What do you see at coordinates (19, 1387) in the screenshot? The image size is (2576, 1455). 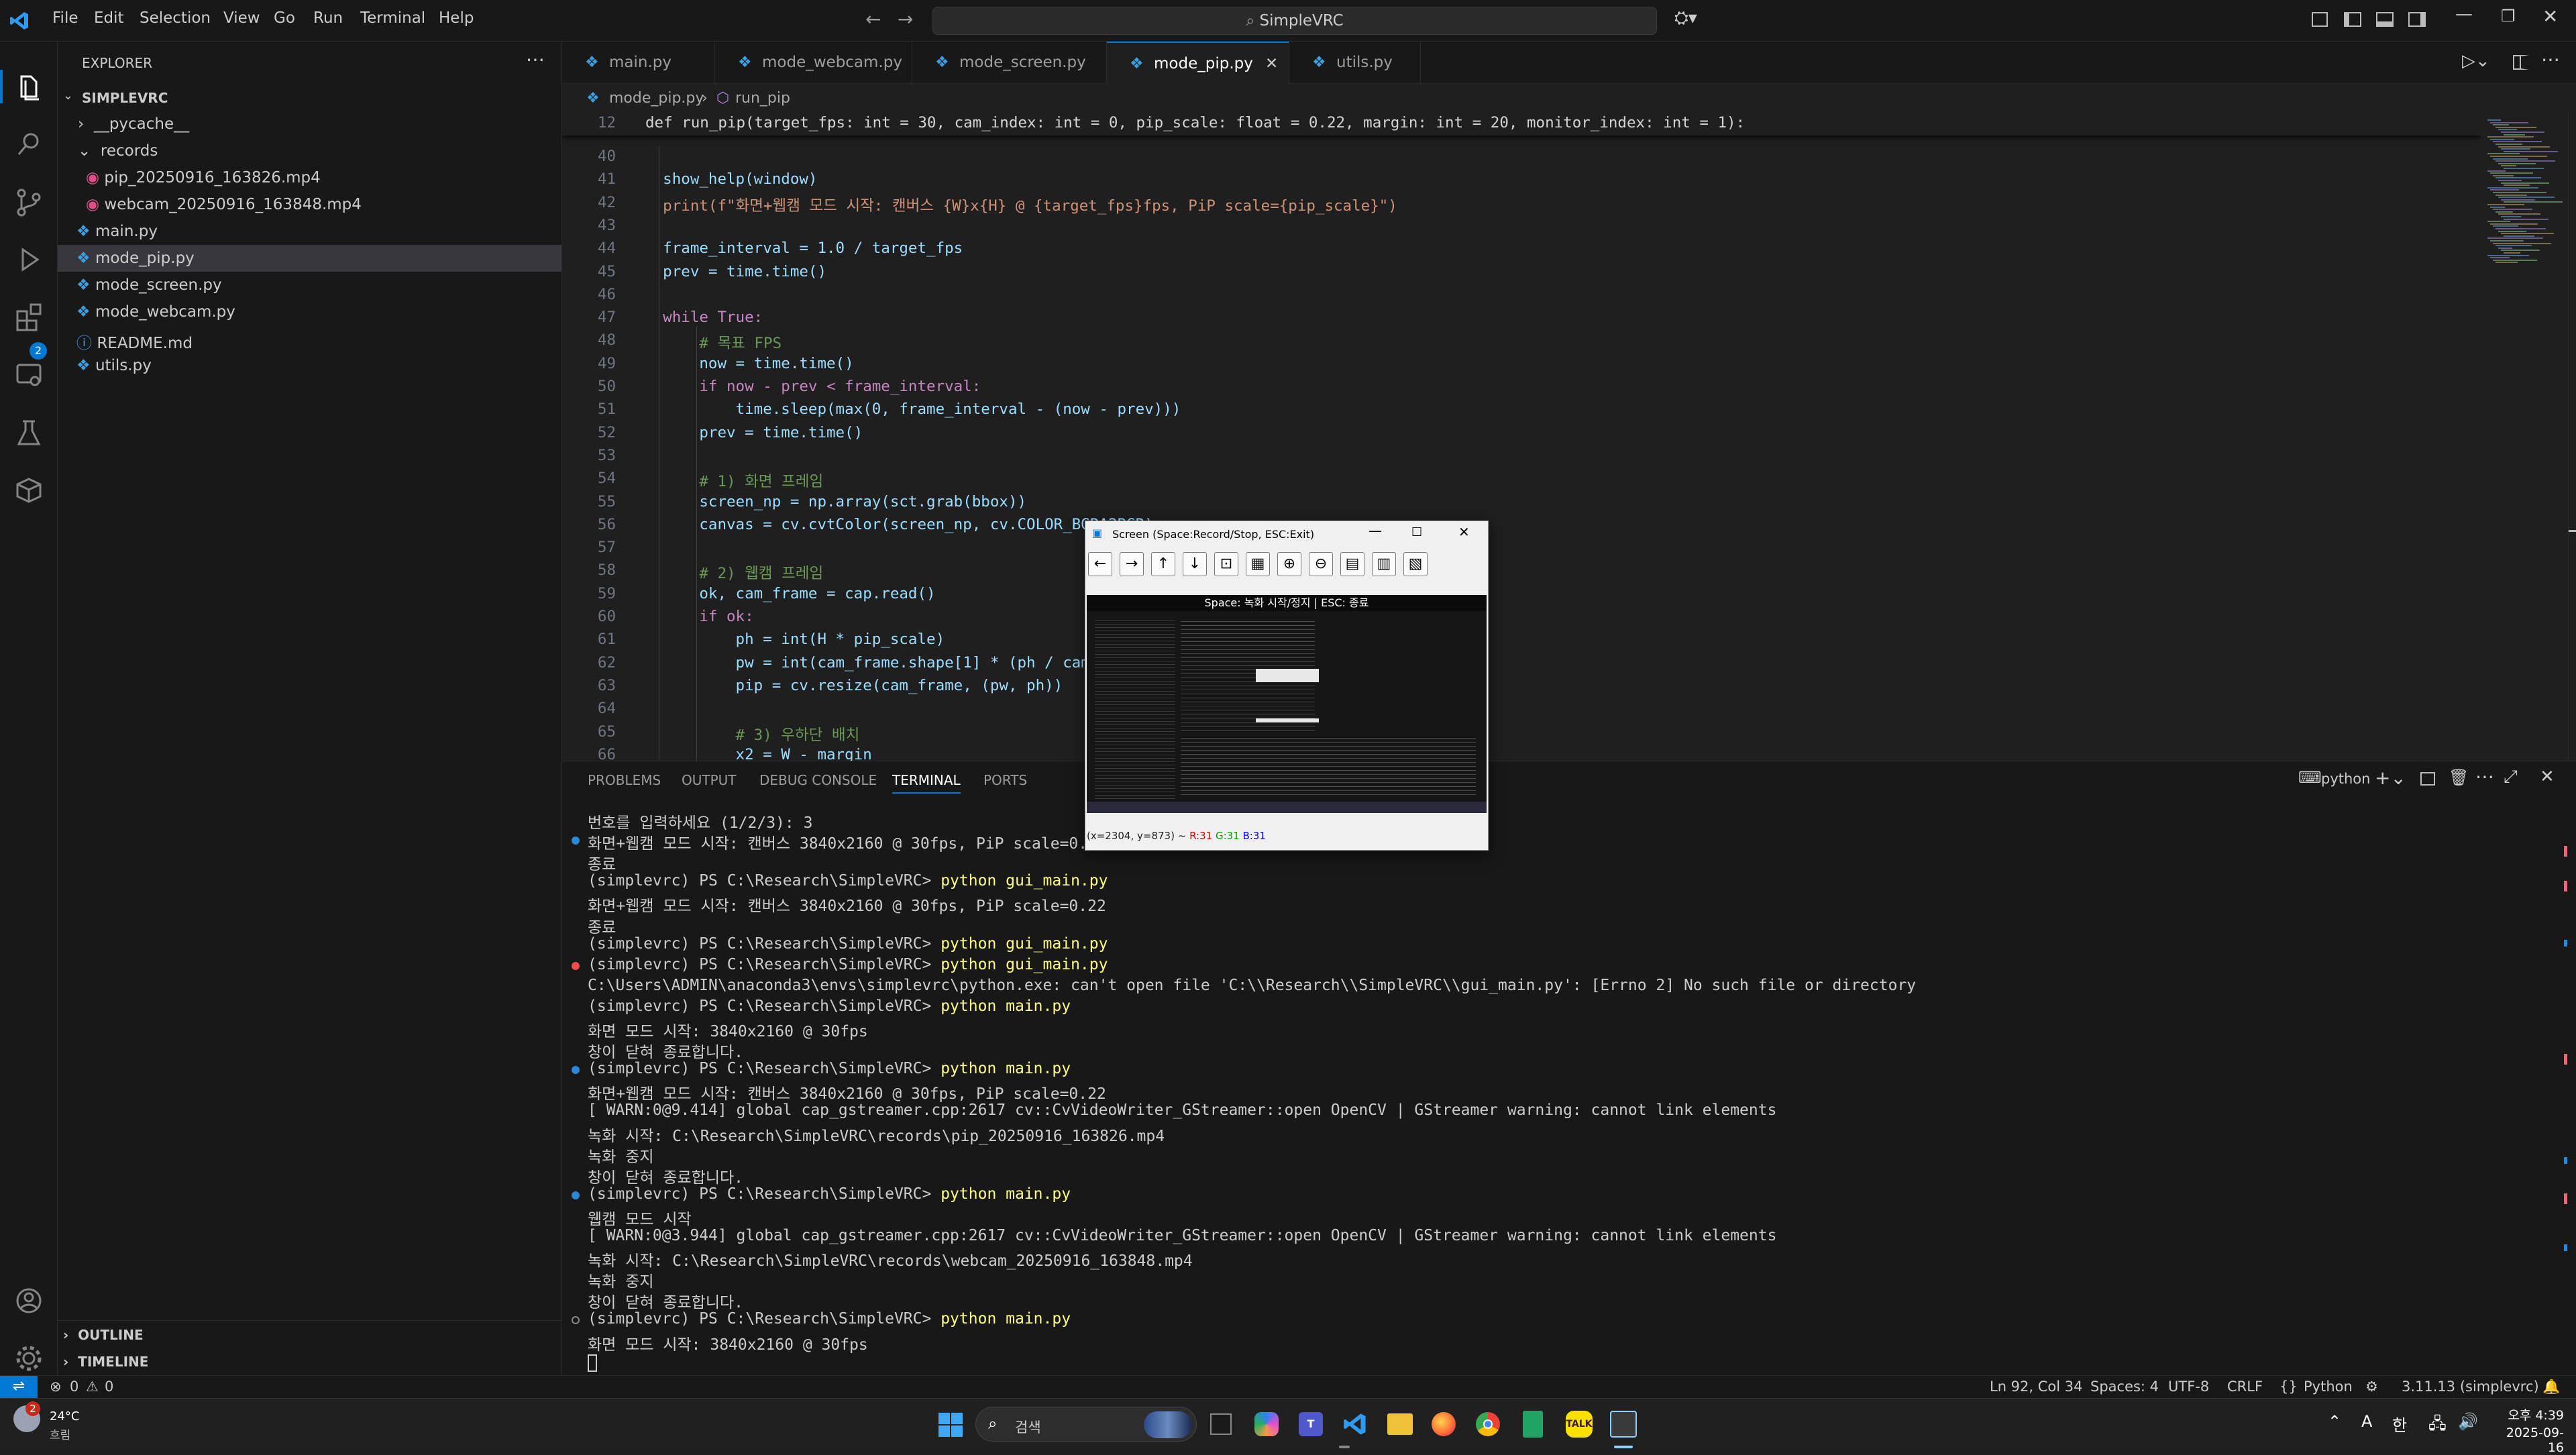 I see `remote-indicator-icon: ⇌` at bounding box center [19, 1387].